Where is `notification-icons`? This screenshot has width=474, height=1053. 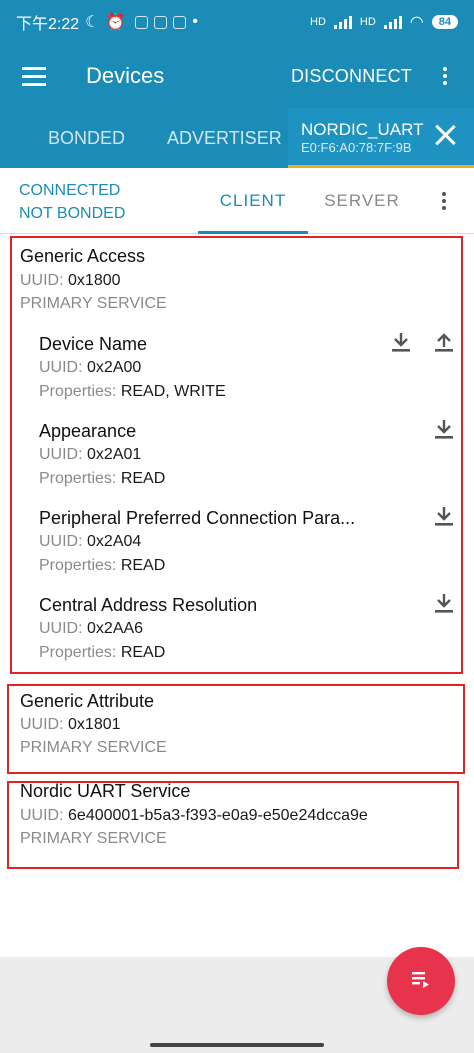 notification-icons is located at coordinates (161, 22).